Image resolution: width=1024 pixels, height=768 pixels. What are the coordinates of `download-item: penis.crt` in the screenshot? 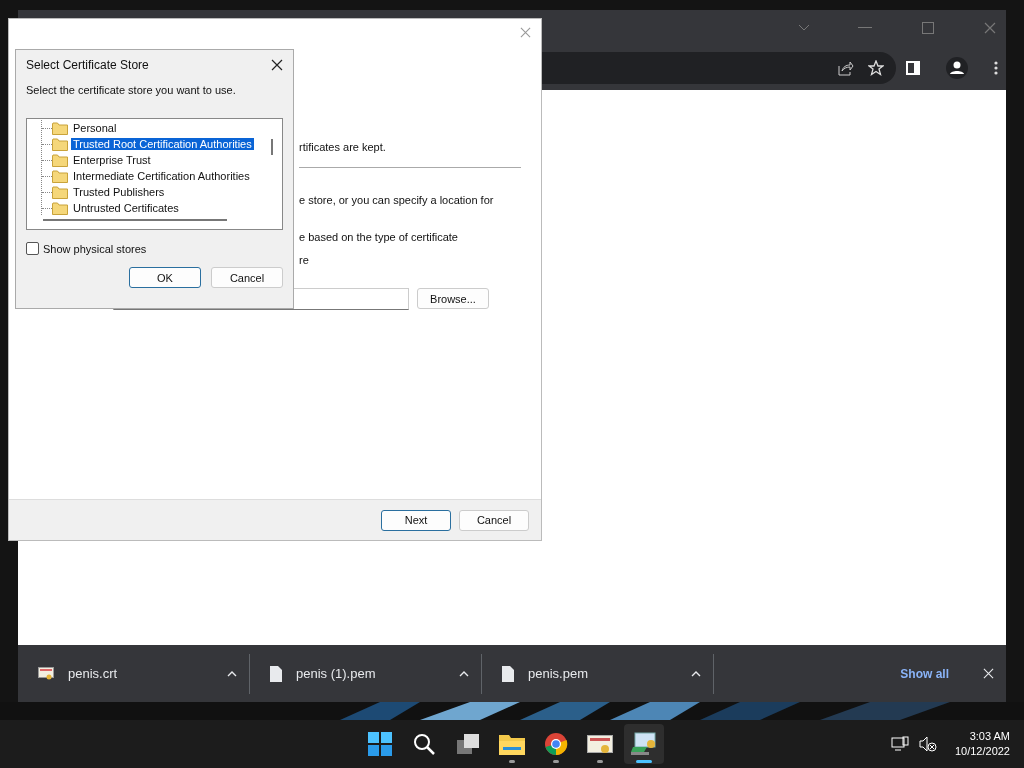 It's located at (134, 673).